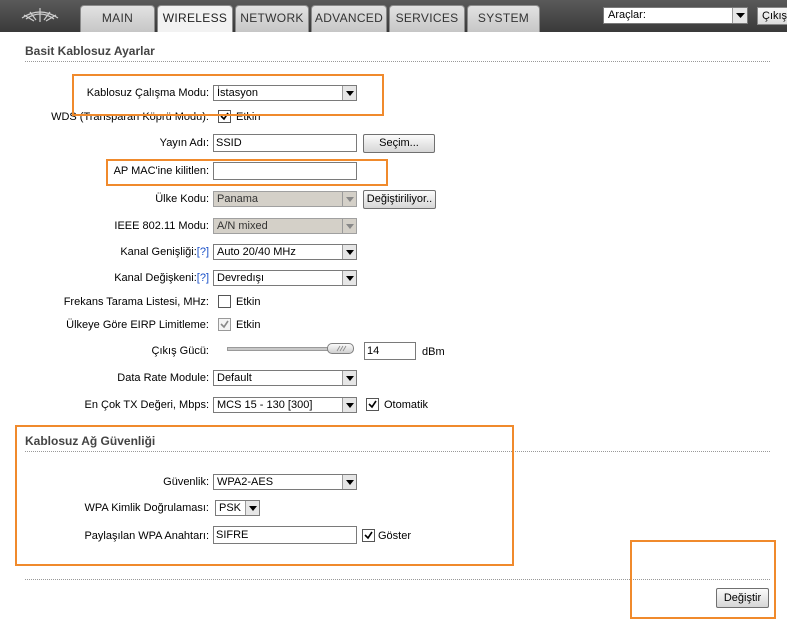 The width and height of the screenshot is (787, 620). I want to click on ieee-mode-select: A/N mixed, so click(285, 226).